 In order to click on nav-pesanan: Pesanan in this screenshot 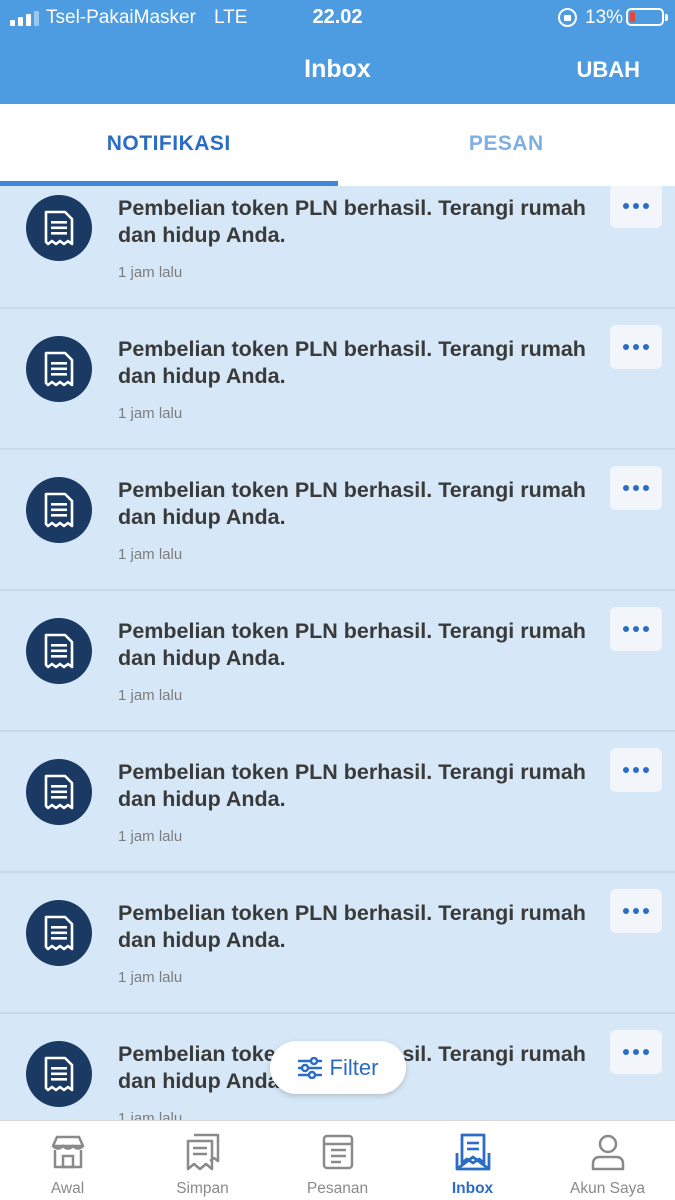, I will do `click(337, 1160)`.